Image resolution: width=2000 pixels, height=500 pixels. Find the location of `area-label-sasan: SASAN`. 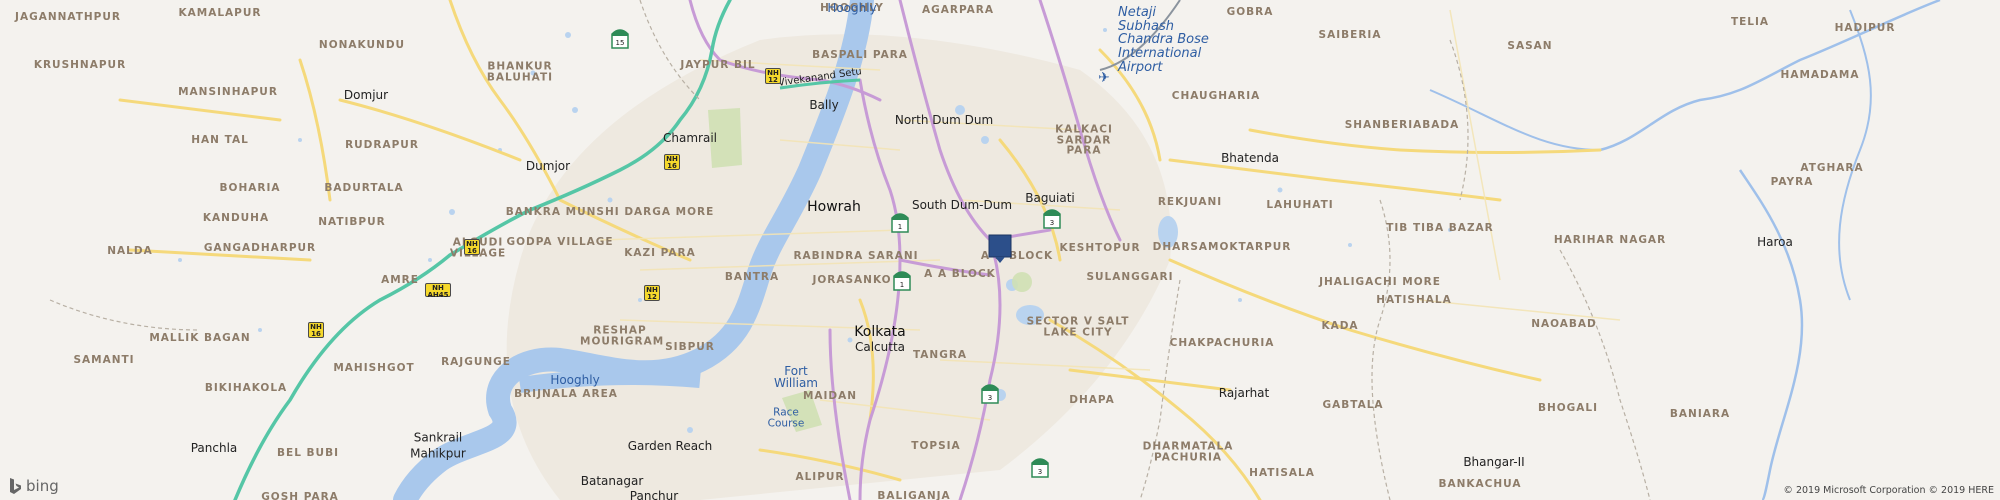

area-label-sasan: SASAN is located at coordinates (1530, 45).